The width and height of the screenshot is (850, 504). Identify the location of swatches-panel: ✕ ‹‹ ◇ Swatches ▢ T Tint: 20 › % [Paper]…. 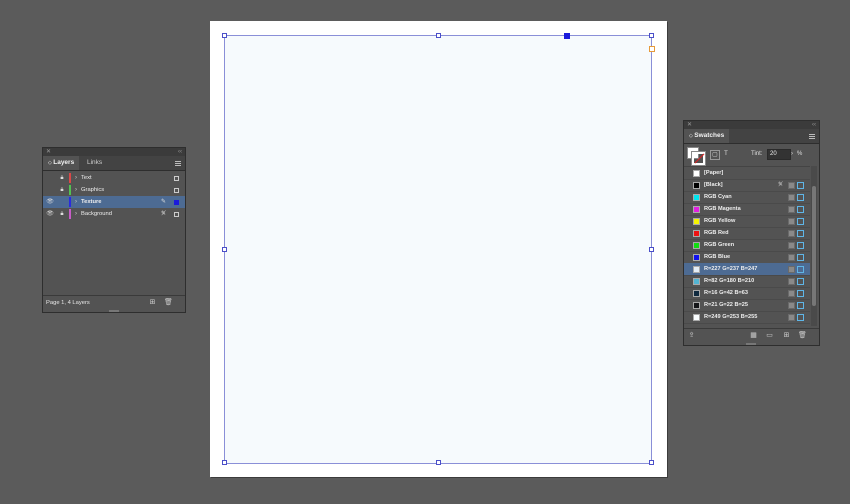
(751, 233).